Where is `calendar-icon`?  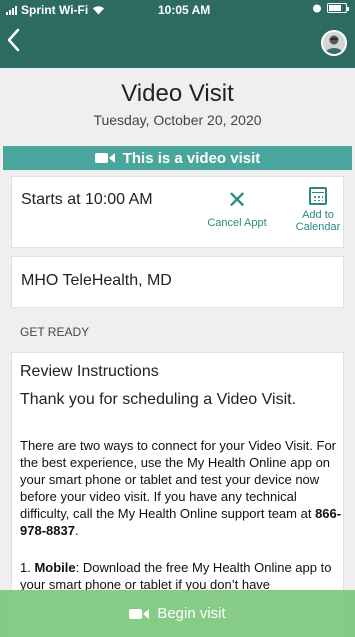 calendar-icon is located at coordinates (318, 196).